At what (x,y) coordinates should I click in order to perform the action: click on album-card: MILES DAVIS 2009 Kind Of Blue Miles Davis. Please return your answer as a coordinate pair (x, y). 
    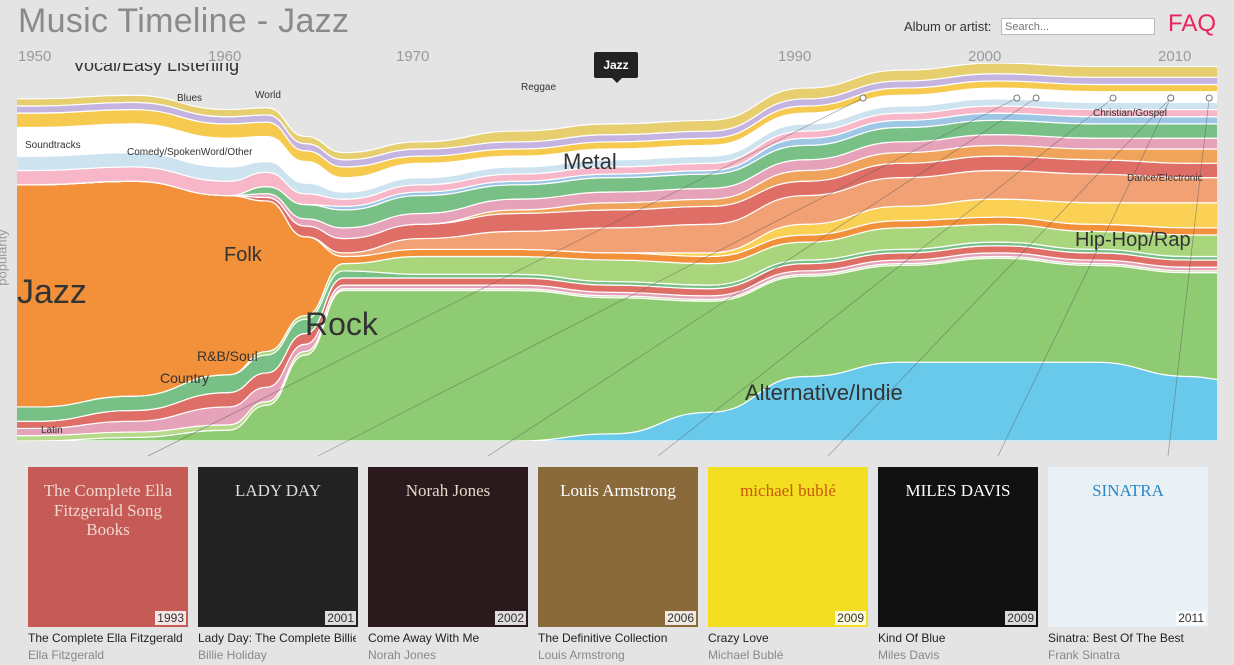
    Looking at the image, I should click on (958, 564).